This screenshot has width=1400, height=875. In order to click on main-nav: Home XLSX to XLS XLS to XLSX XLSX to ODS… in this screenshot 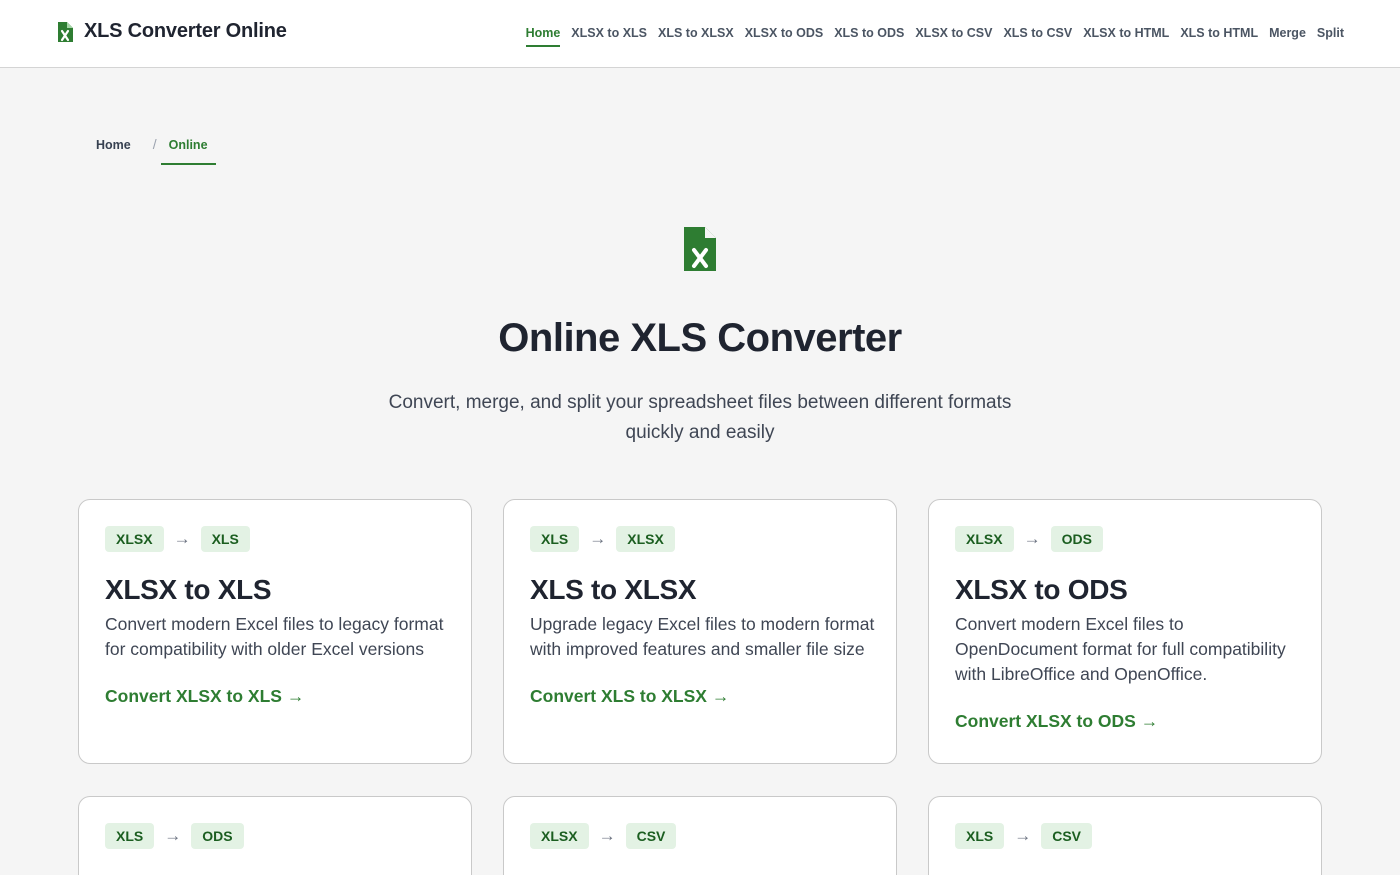, I will do `click(934, 36)`.